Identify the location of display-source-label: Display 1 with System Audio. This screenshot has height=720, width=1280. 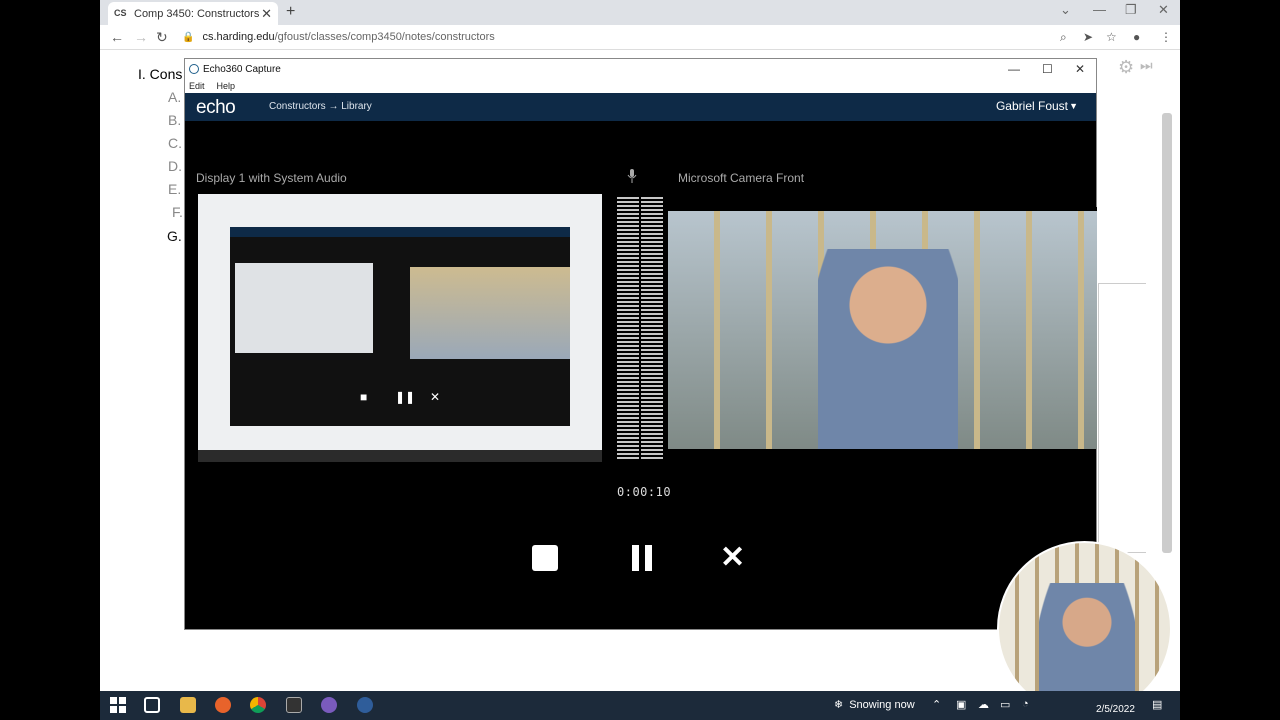
(271, 178).